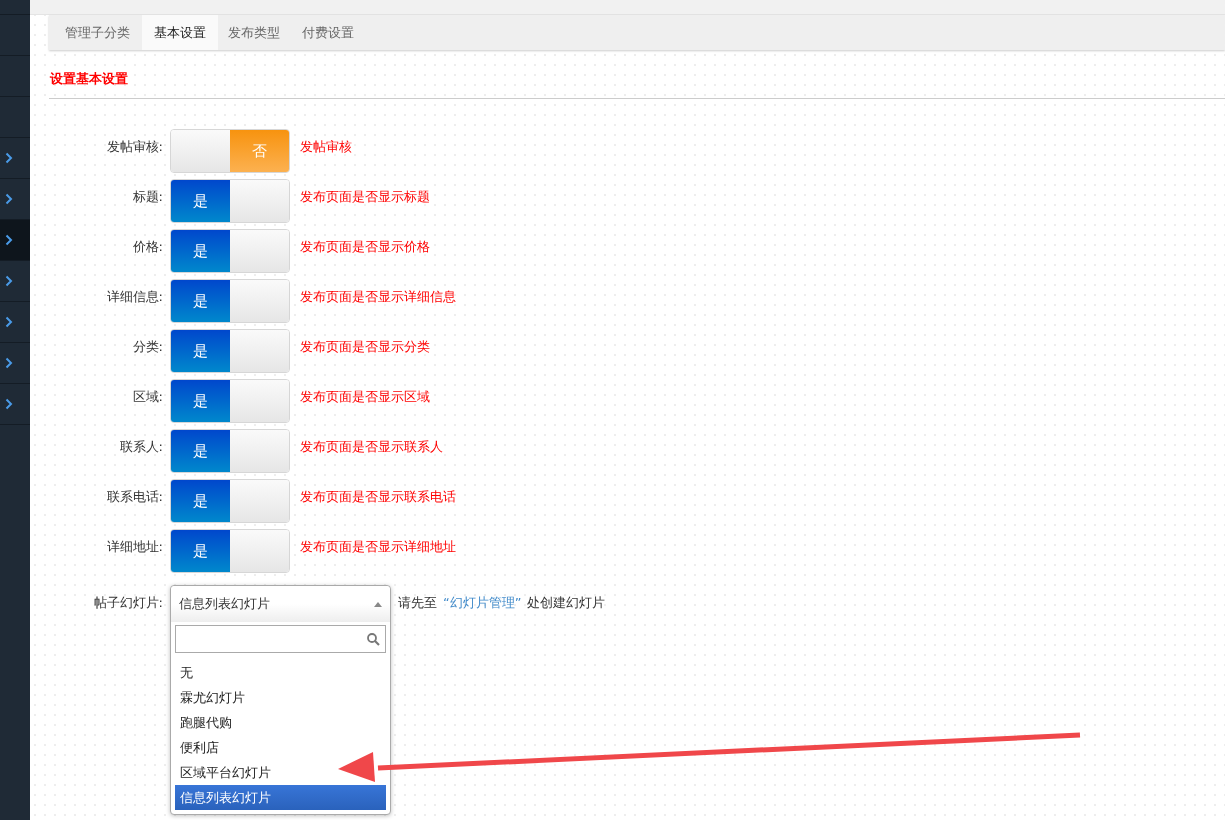 This screenshot has width=1225, height=820. Describe the element at coordinates (134, 147) in the screenshot. I see `field-label: 发帖审核:` at that location.